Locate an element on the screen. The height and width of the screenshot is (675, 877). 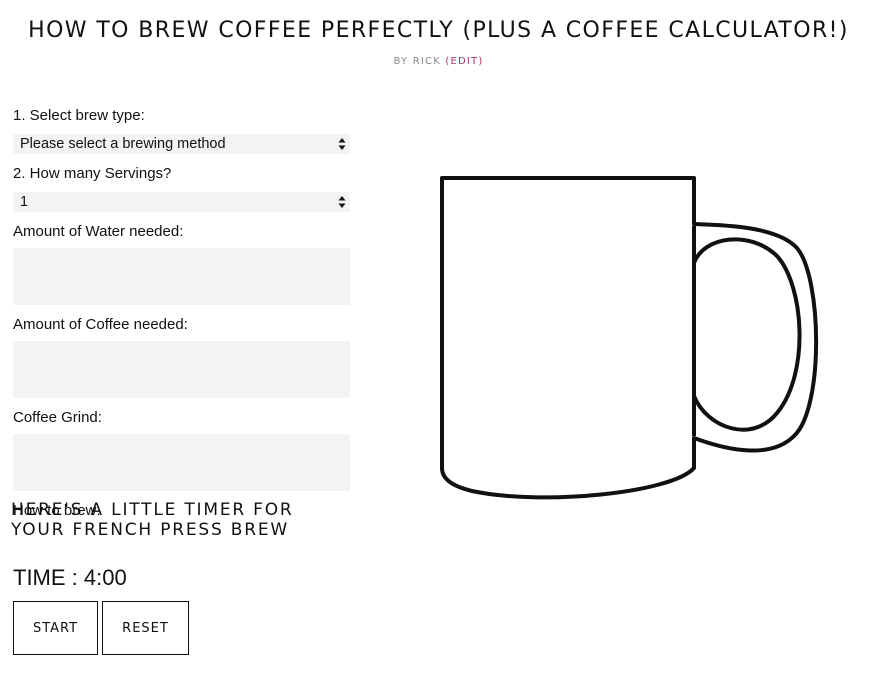
brew-type-label: 1. Select brew type: is located at coordinates (79, 115).